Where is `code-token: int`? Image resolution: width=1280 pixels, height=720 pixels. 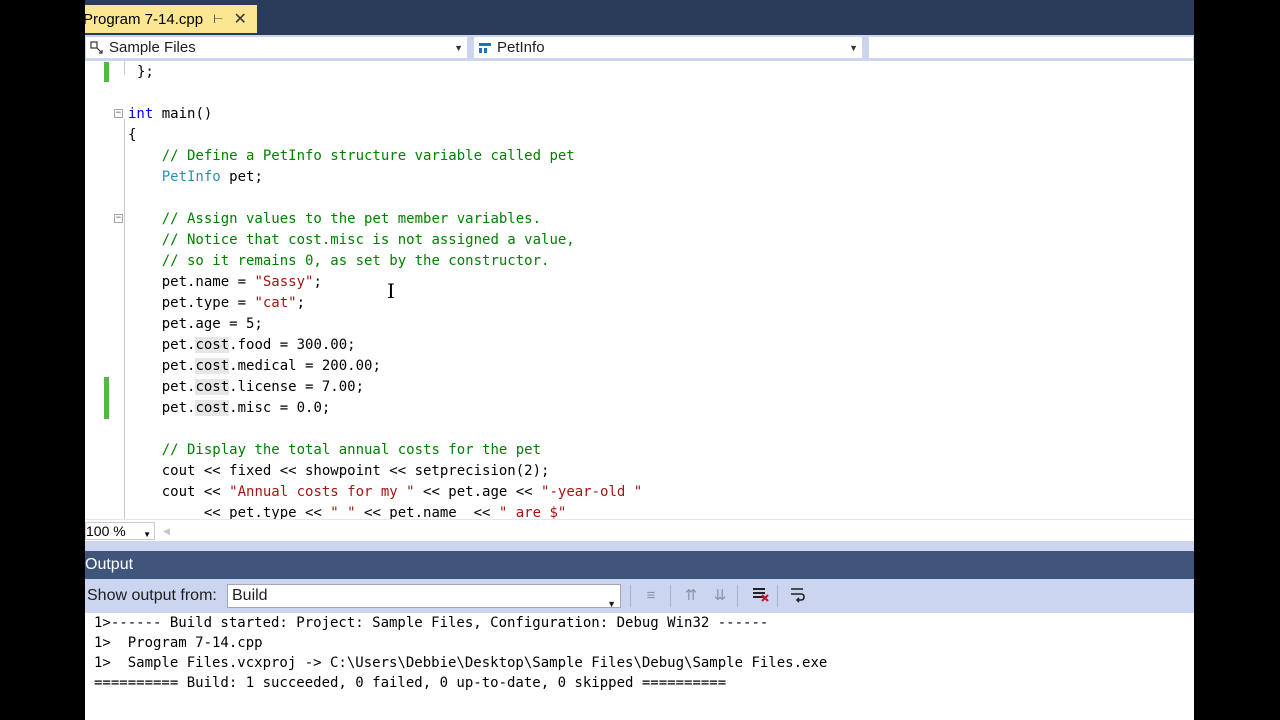
code-token: int is located at coordinates (141, 114).